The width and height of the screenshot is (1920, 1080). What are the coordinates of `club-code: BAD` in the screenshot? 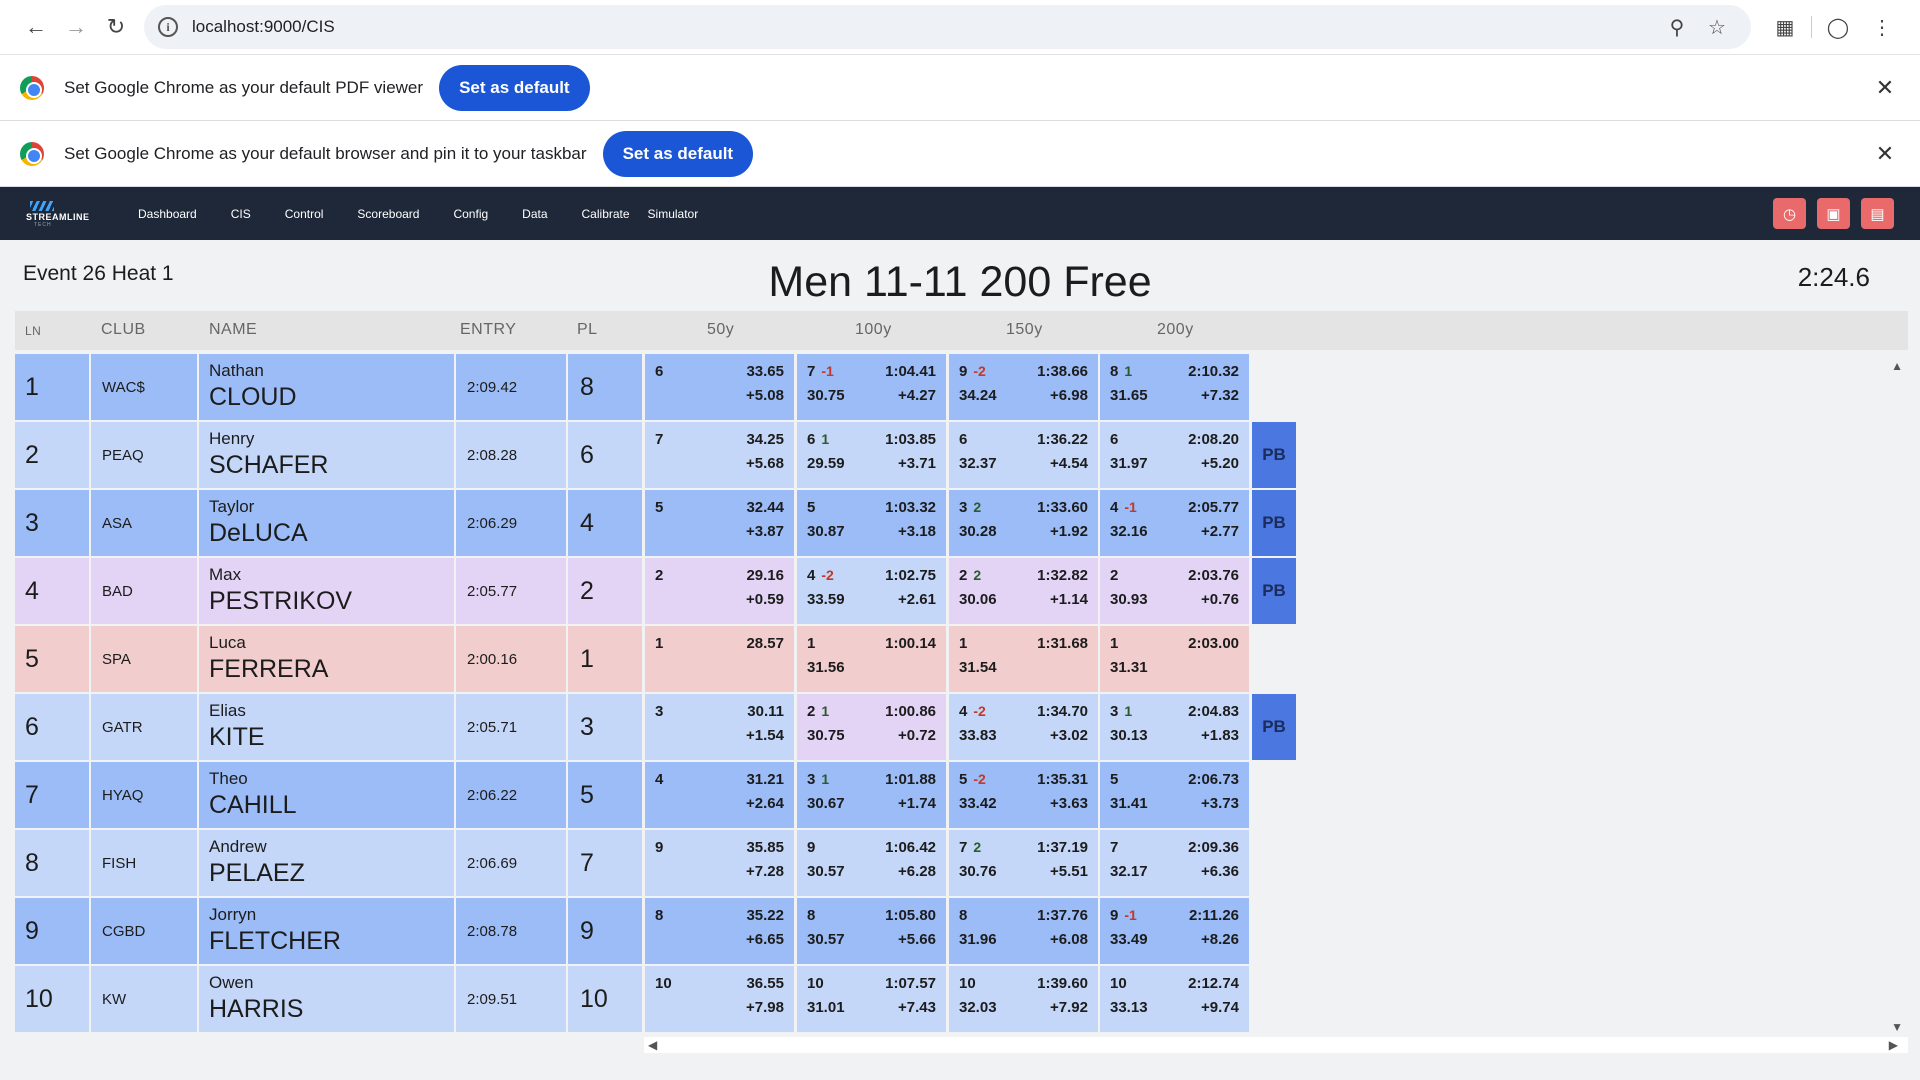 It's located at (144, 591).